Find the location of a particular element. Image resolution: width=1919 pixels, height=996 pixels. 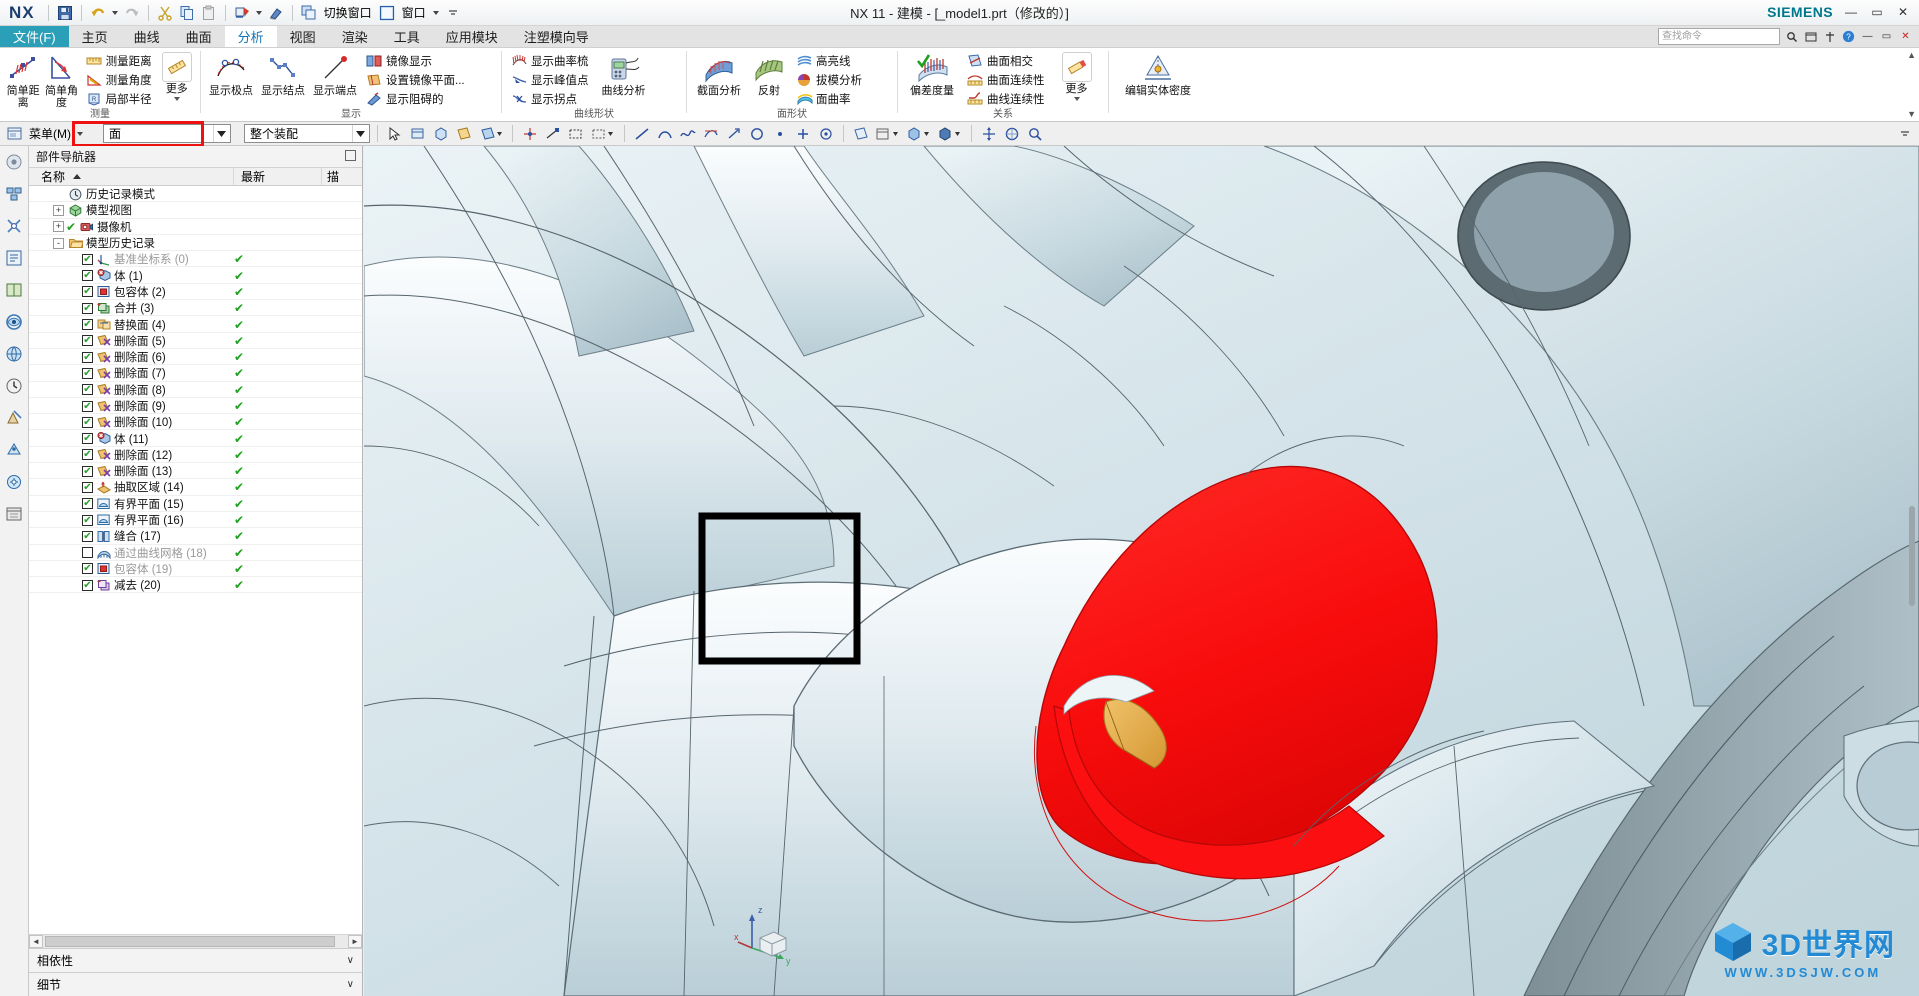

dependencies-section: 相依性 ∨ is located at coordinates (195, 960).